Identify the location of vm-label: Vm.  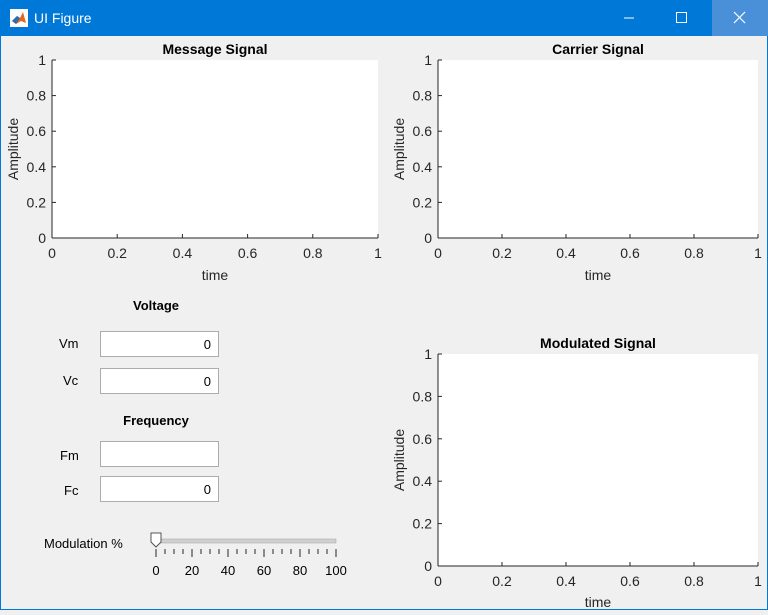
(69, 343).